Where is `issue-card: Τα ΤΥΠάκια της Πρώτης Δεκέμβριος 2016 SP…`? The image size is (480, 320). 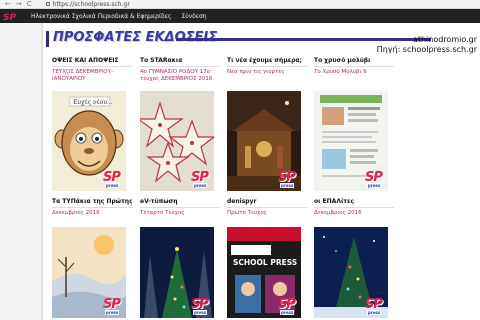
issue-card: Τα ΤΥΠάκια της Πρώτης Δεκέμβριος 2016 SP… is located at coordinates (92, 258).